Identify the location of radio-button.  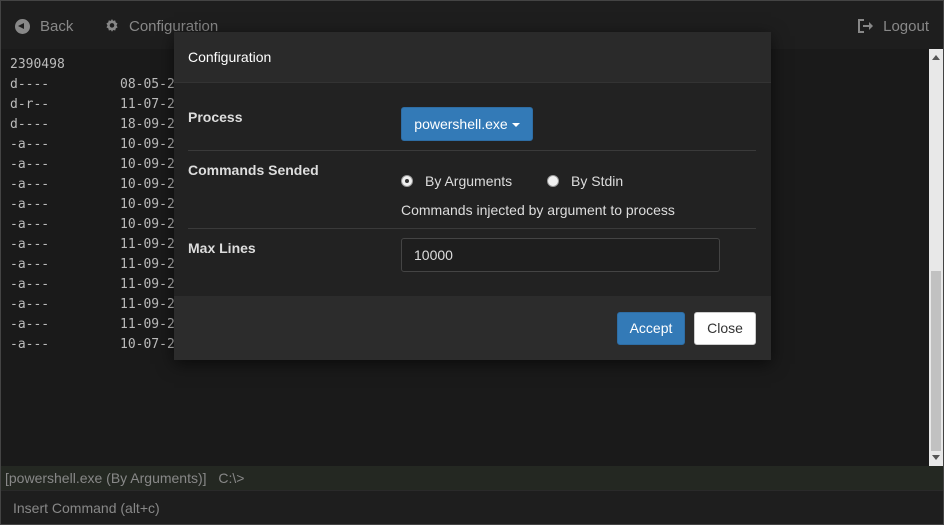
(553, 181).